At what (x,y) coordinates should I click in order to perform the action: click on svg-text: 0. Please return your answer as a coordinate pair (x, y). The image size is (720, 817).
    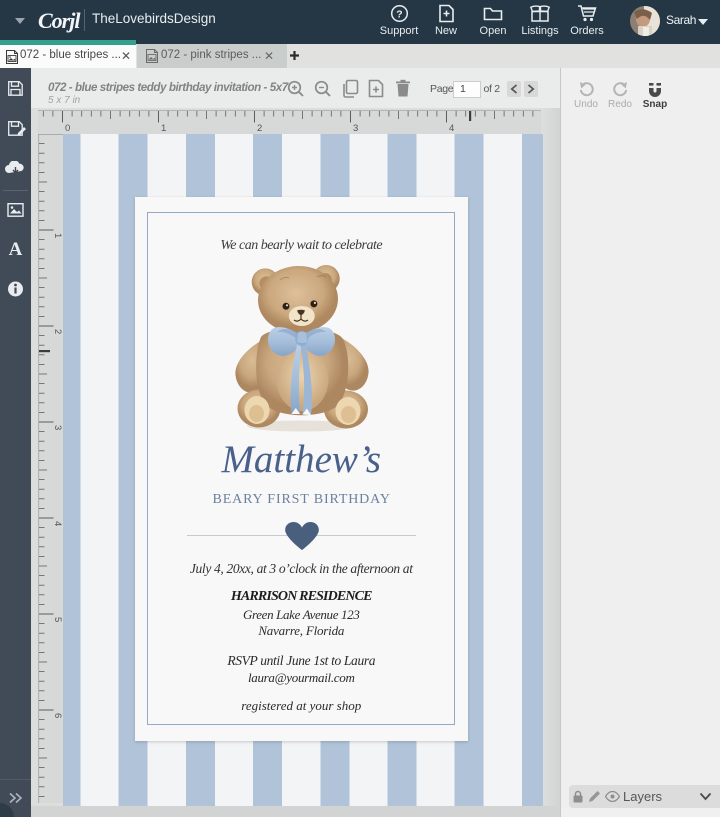
    Looking at the image, I should click on (67, 128).